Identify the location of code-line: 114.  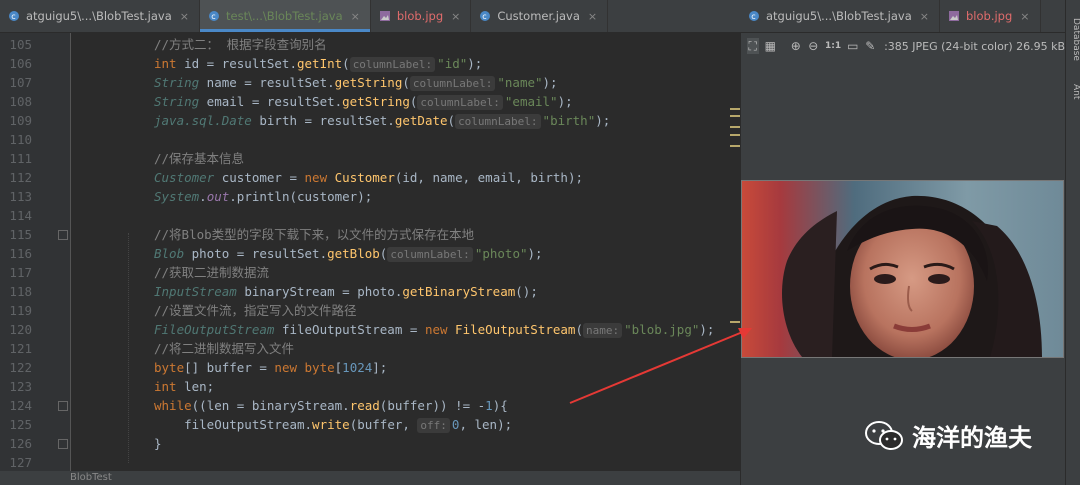
(370, 215).